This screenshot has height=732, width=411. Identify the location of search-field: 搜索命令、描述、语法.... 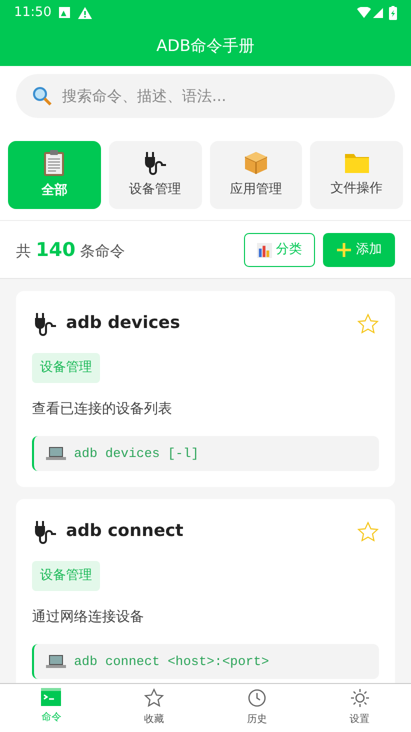
(205, 96).